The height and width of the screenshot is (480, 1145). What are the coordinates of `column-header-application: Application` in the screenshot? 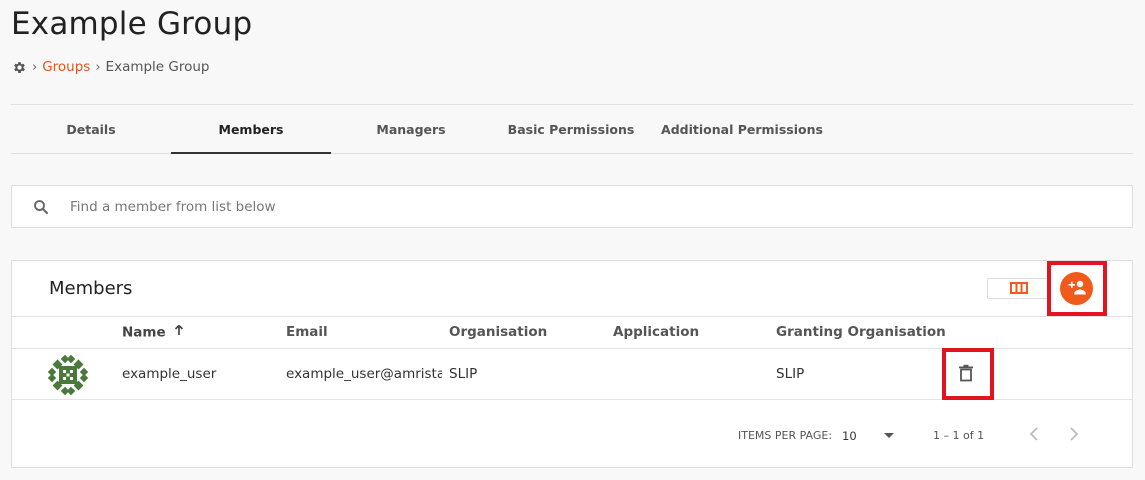 It's located at (656, 332).